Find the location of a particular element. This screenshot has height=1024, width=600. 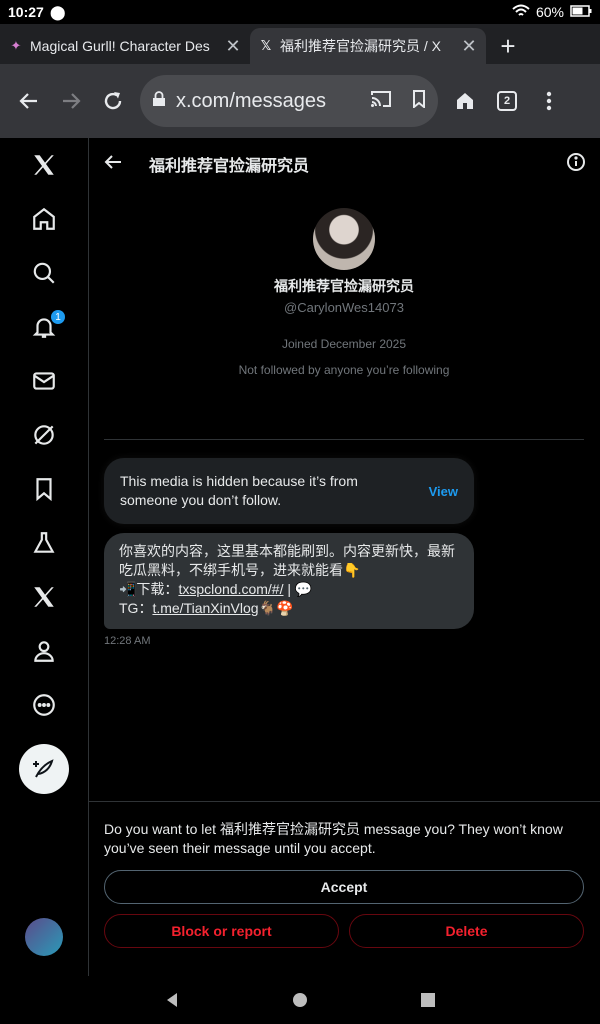

accept-button: Accept is located at coordinates (344, 887).